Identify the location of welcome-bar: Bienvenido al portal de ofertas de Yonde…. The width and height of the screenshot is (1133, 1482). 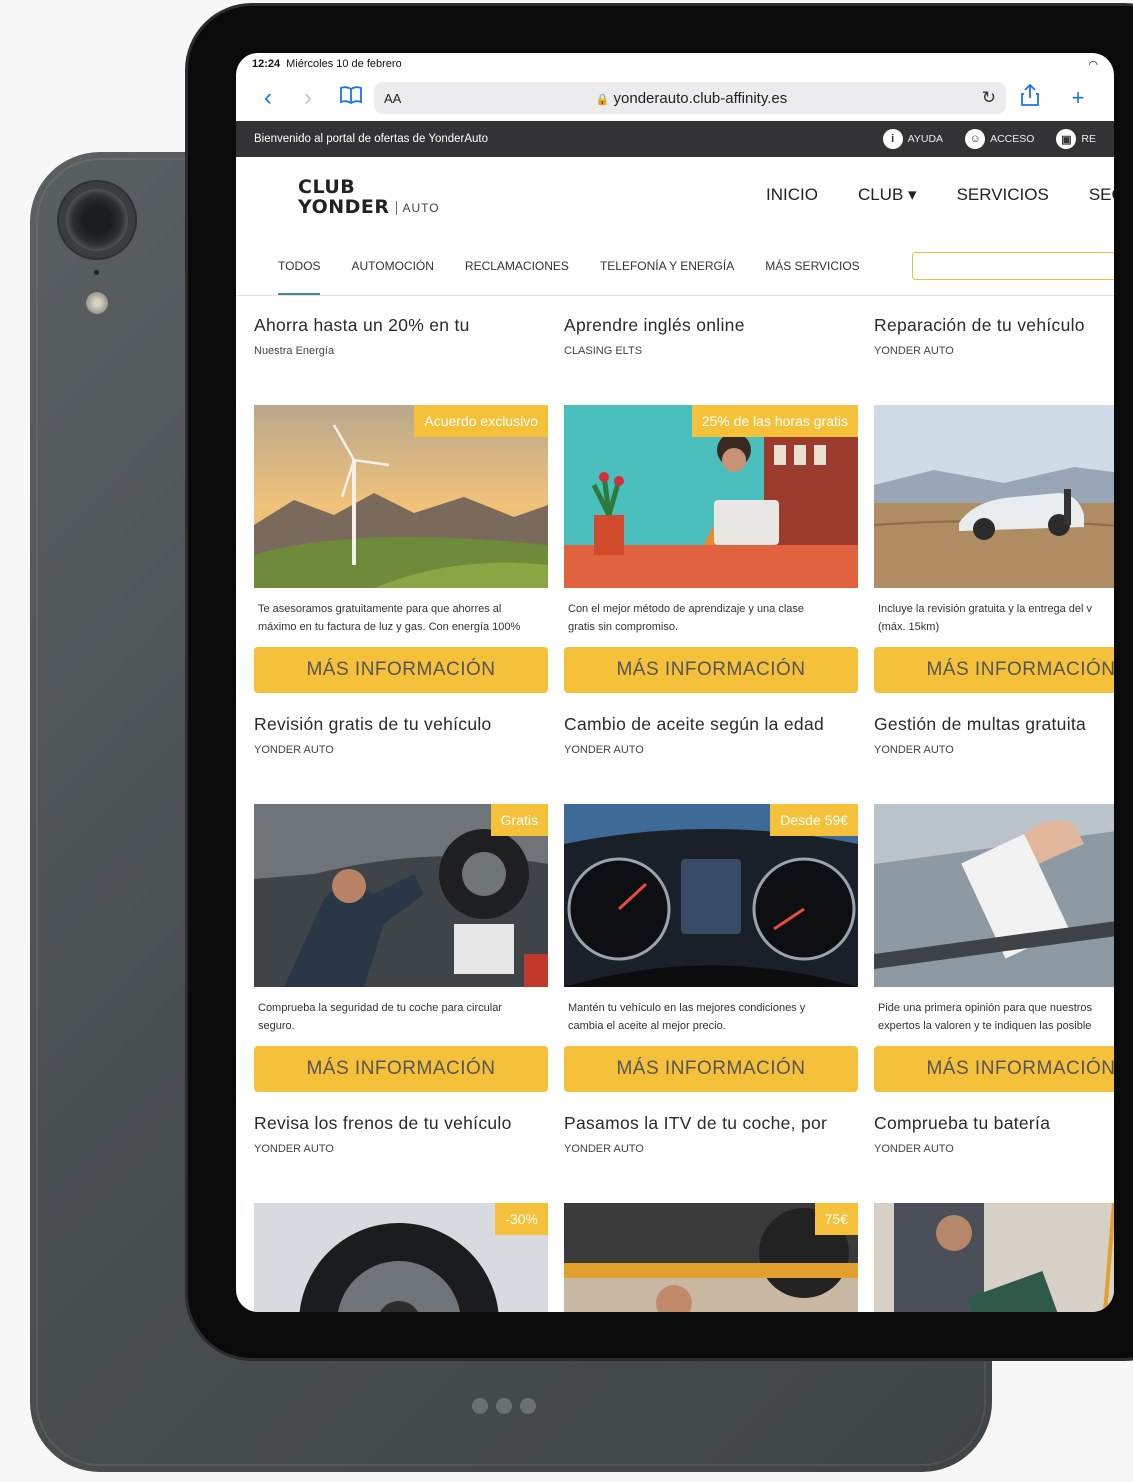
(675, 139).